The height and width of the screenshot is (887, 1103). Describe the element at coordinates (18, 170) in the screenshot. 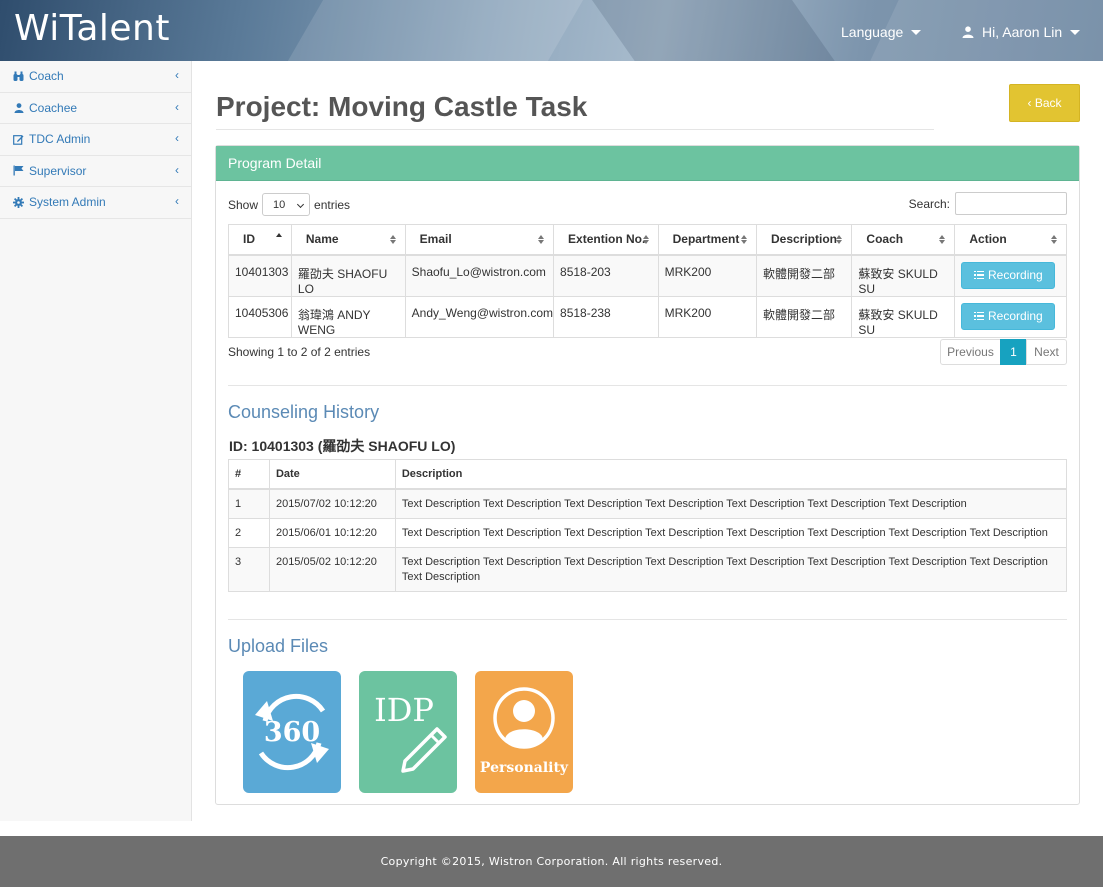

I see `flag-icon` at that location.